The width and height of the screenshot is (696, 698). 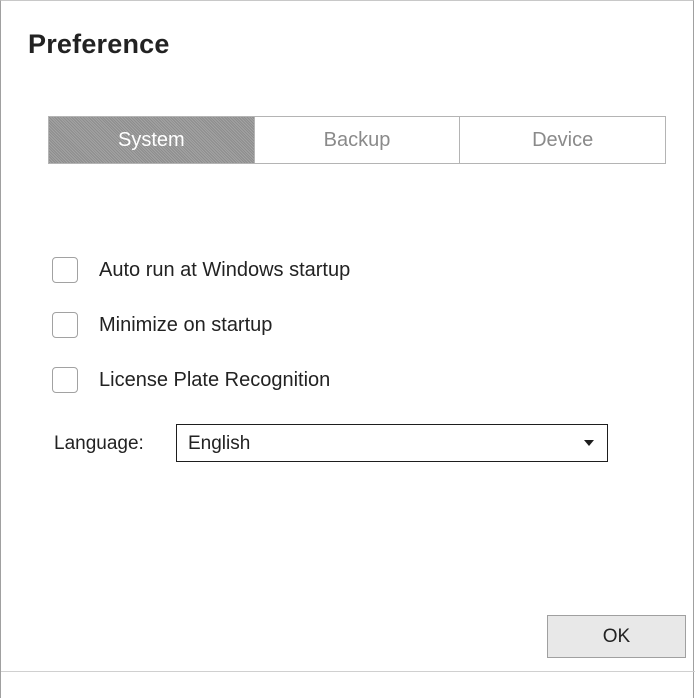 I want to click on license-plate-checkbox, so click(x=65, y=380).